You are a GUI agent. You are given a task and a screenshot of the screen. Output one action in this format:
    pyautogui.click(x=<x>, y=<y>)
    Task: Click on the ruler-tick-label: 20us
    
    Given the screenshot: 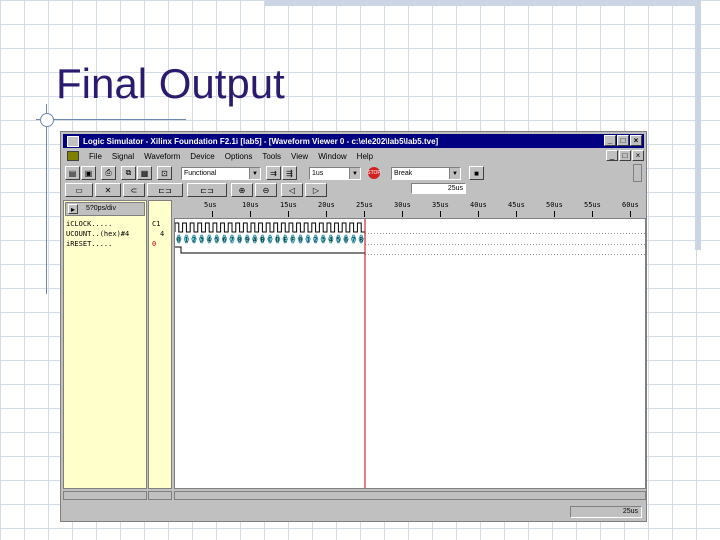 What is the action you would take?
    pyautogui.click(x=326, y=205)
    